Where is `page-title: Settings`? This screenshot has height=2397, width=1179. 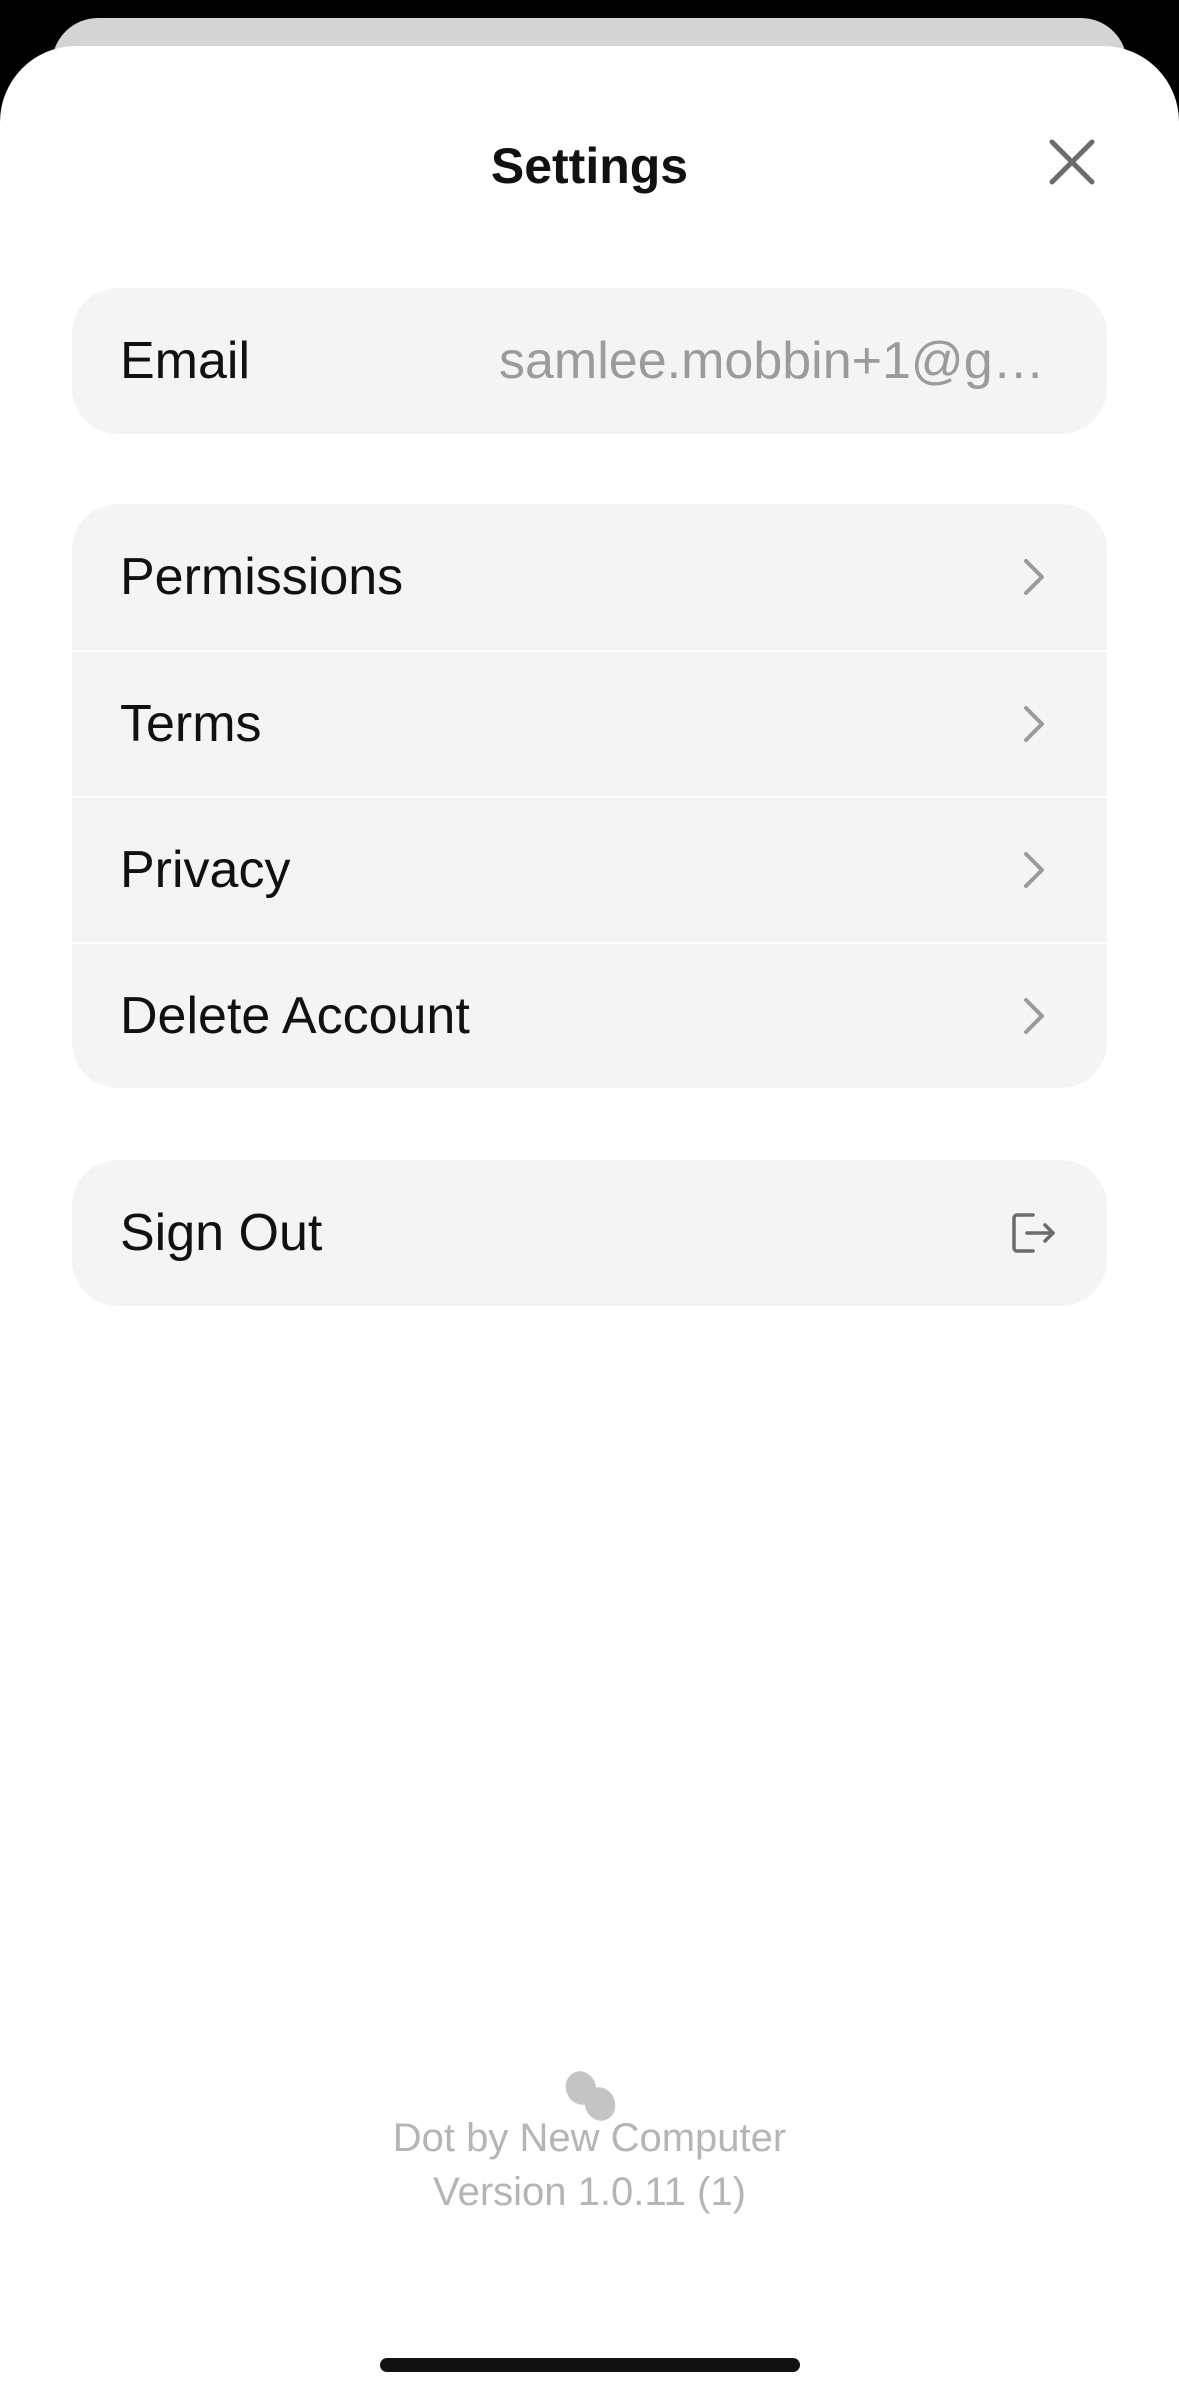 page-title: Settings is located at coordinates (589, 166).